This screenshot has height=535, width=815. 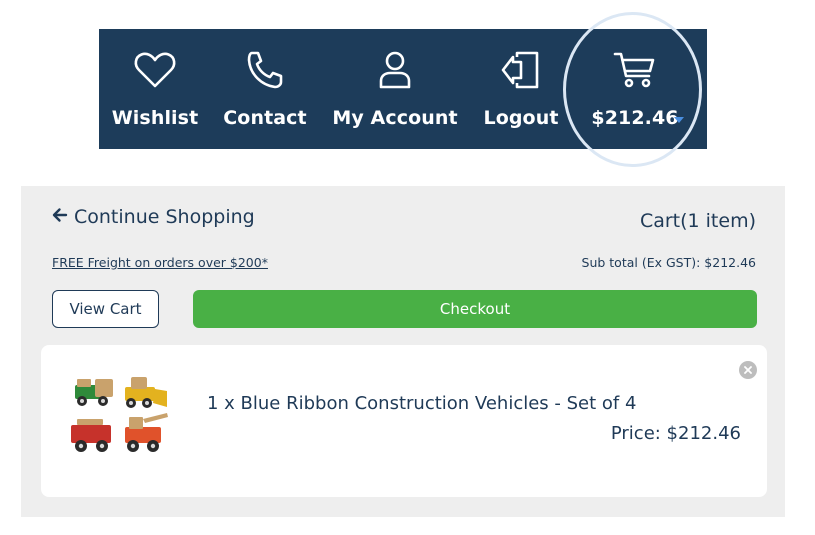 I want to click on nav-wishlist-label: Wishlist, so click(x=155, y=118).